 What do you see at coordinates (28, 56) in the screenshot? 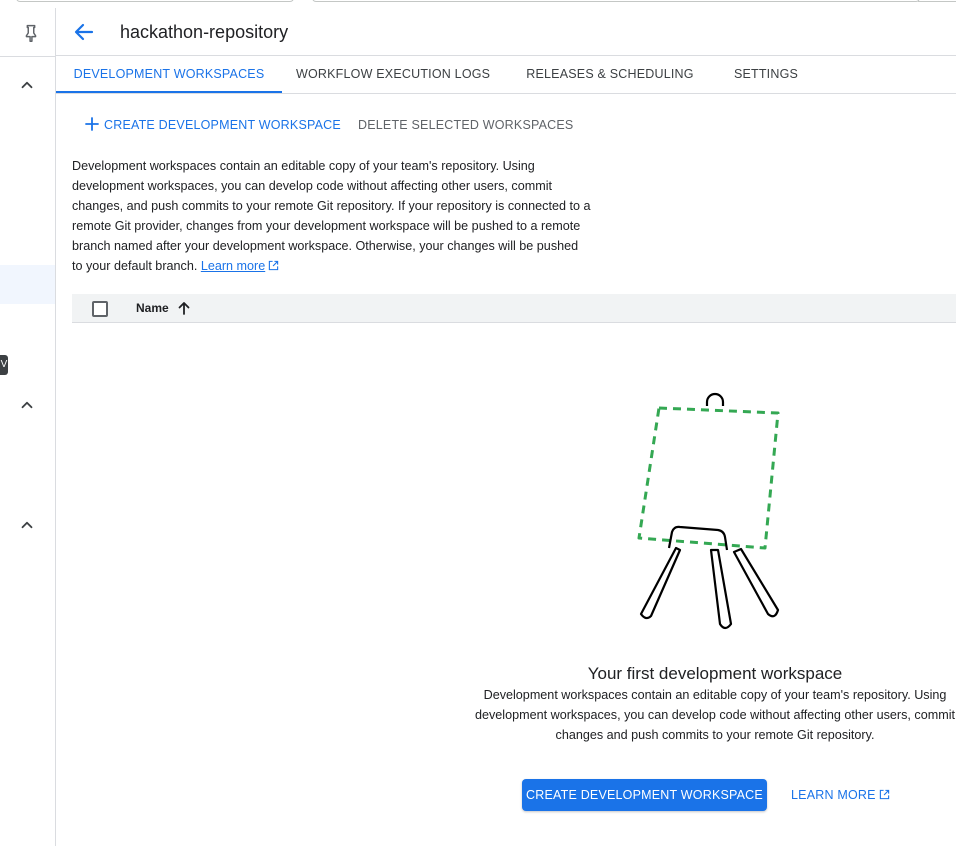
I see `rail-divider` at bounding box center [28, 56].